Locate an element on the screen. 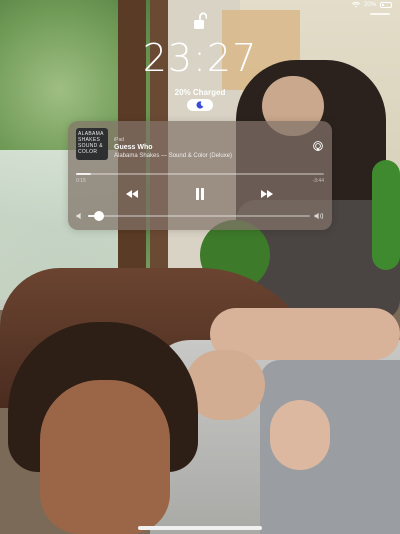 The height and width of the screenshot is (534, 400). unlocked-lock-icon is located at coordinates (200, 20).